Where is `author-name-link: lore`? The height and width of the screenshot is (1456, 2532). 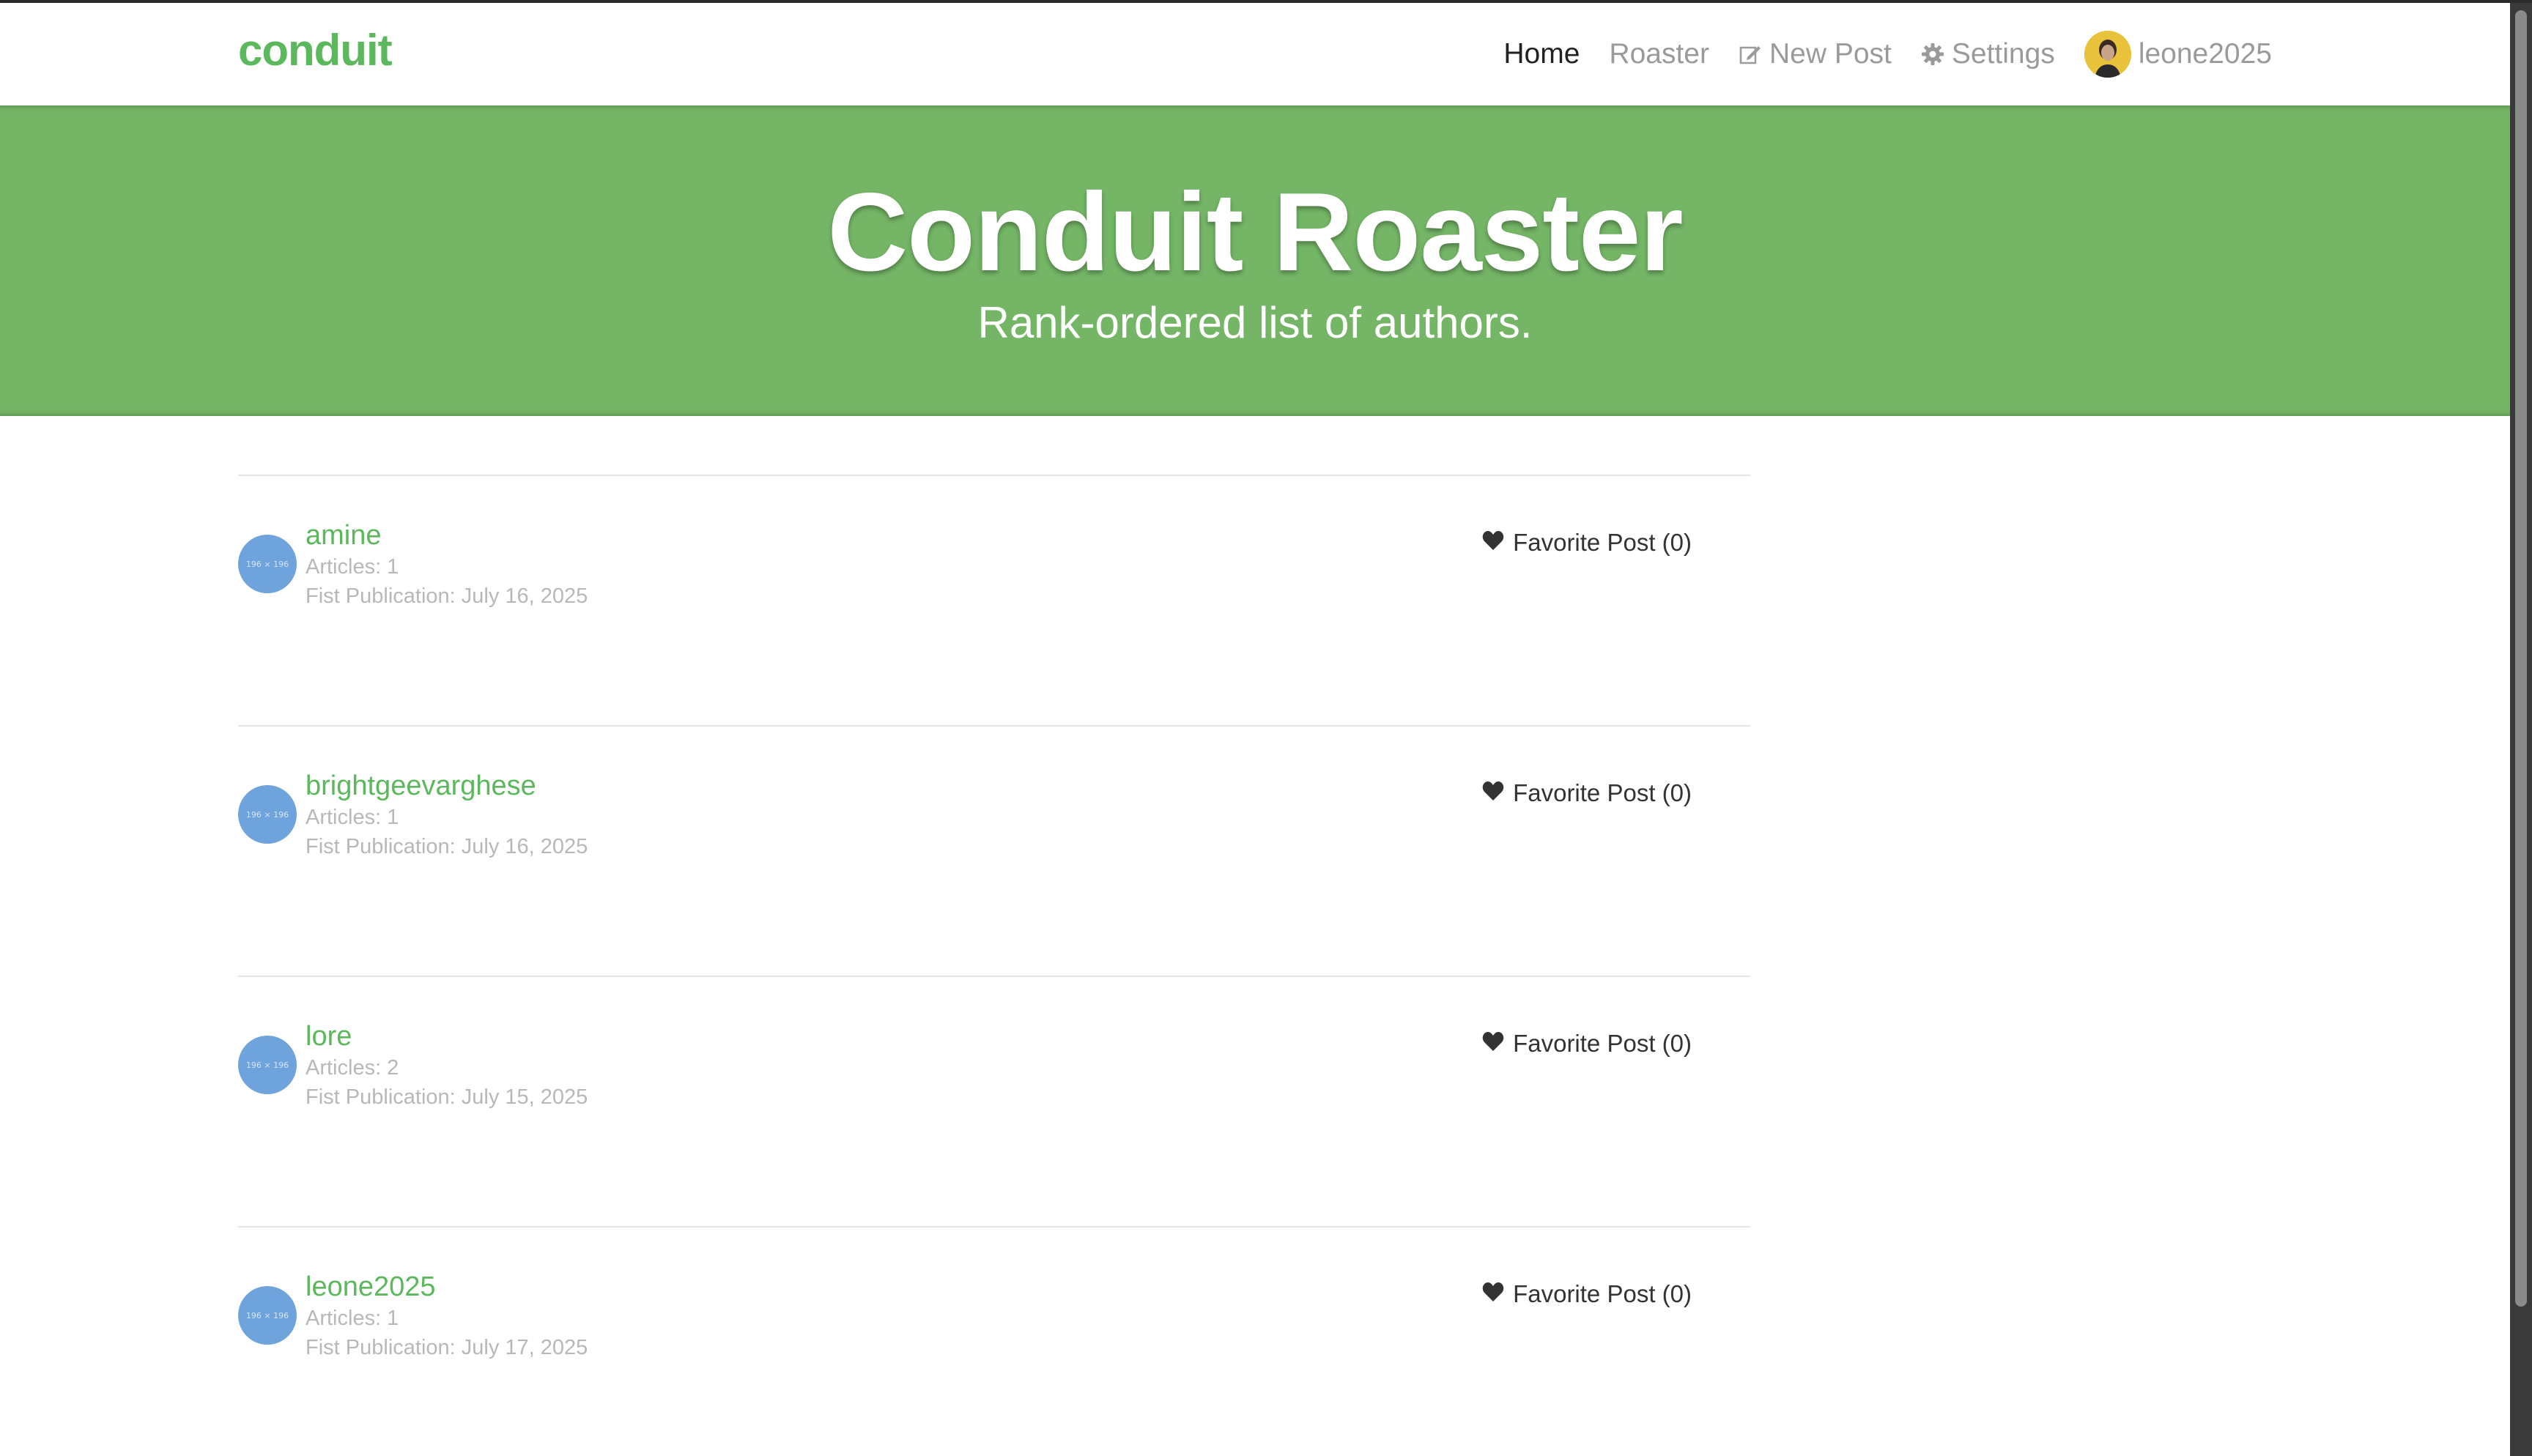 author-name-link: lore is located at coordinates (329, 1036).